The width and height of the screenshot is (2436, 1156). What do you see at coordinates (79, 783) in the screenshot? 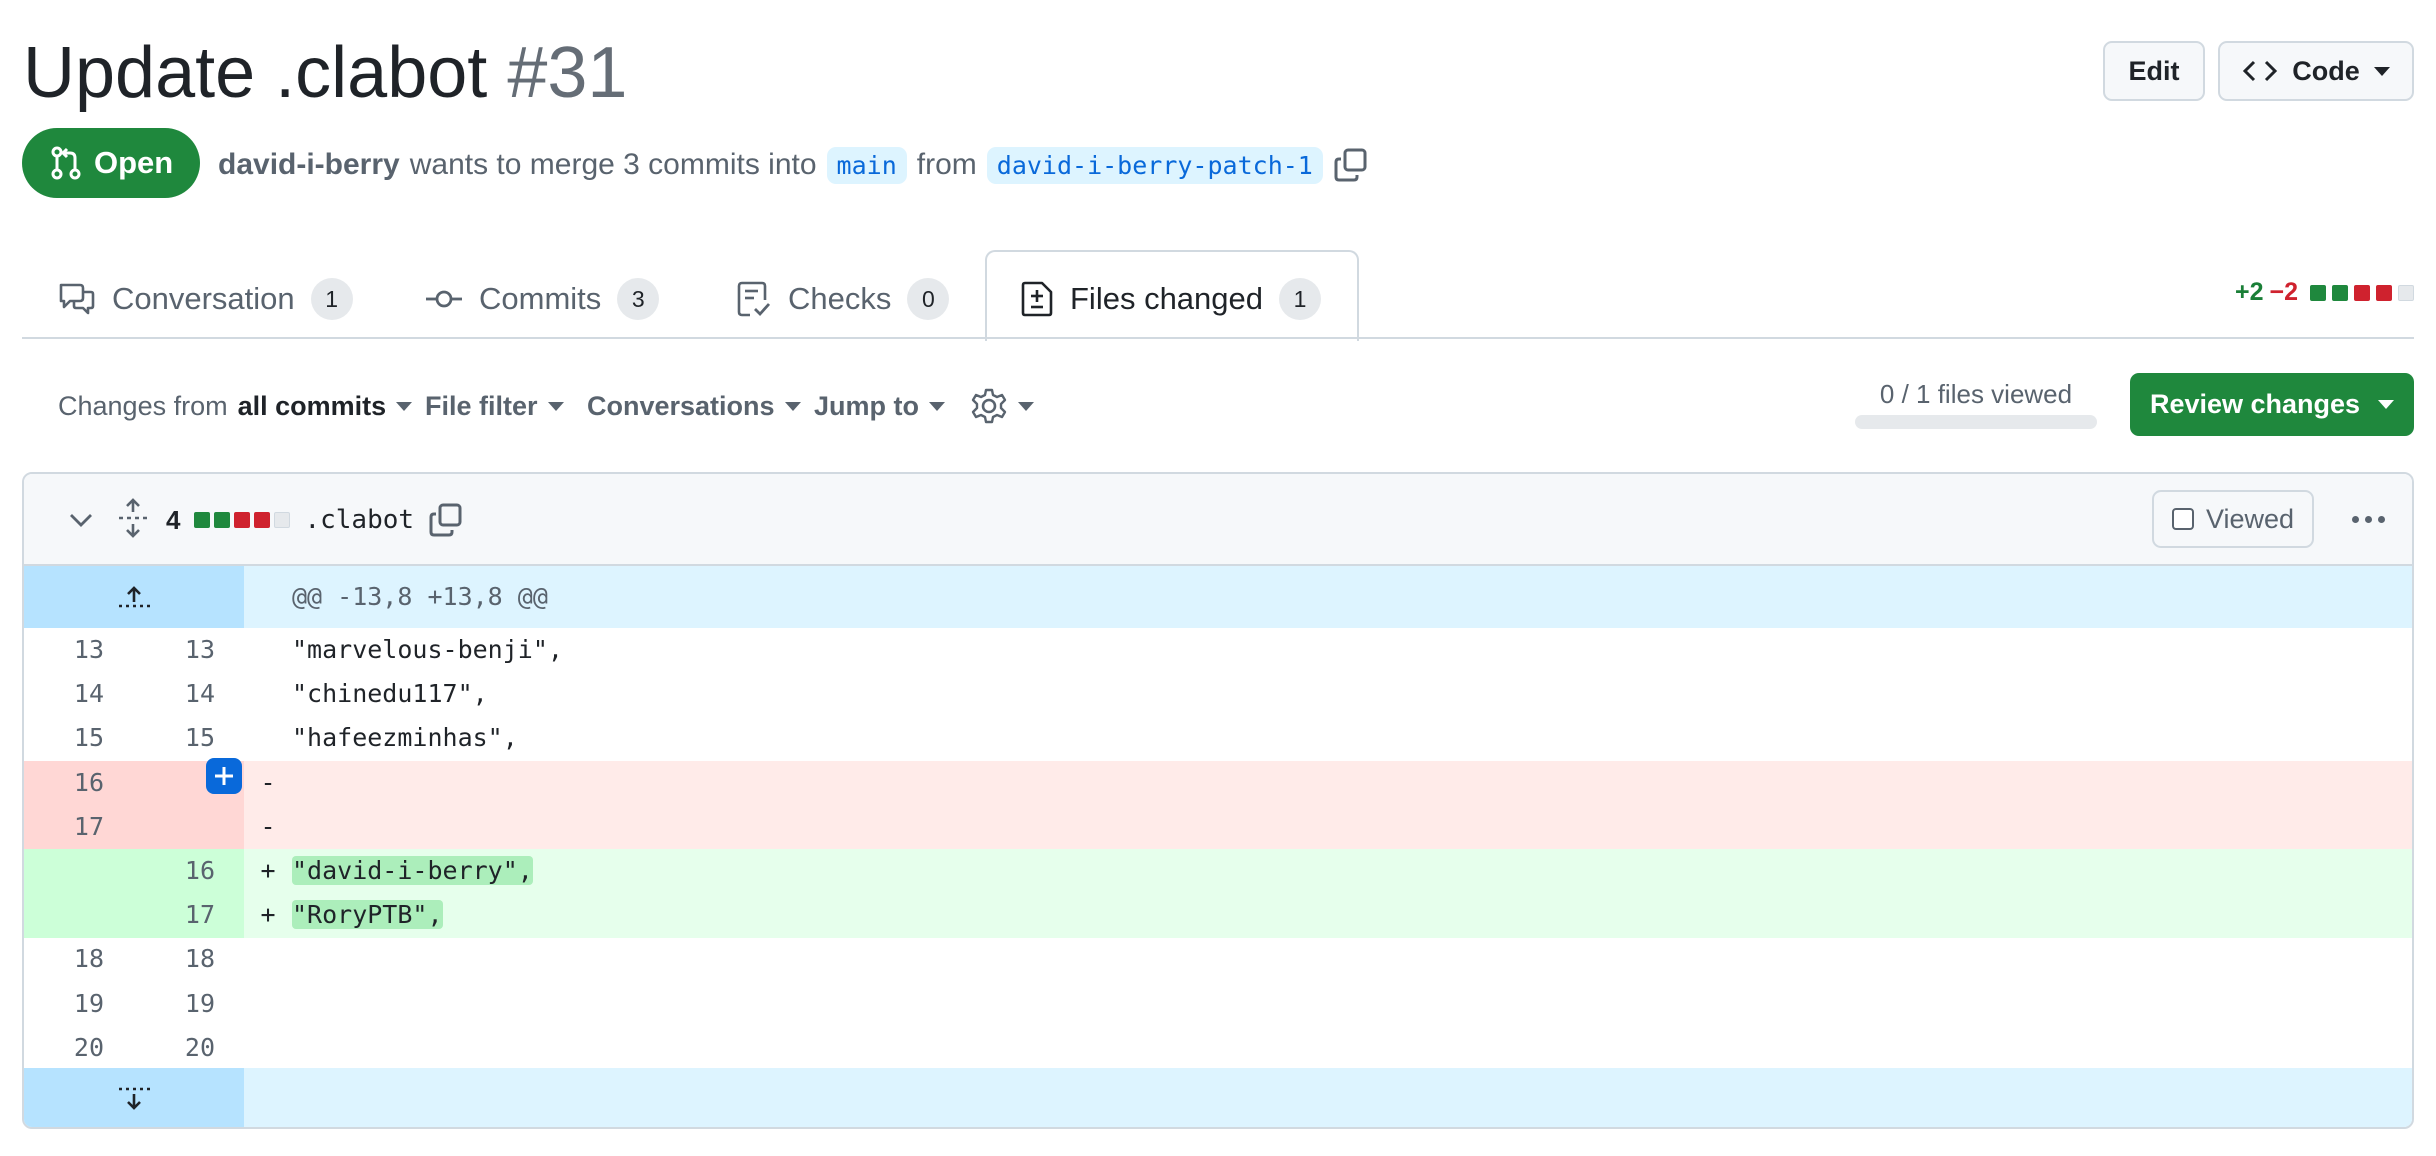
I see `old-line-number: 16` at bounding box center [79, 783].